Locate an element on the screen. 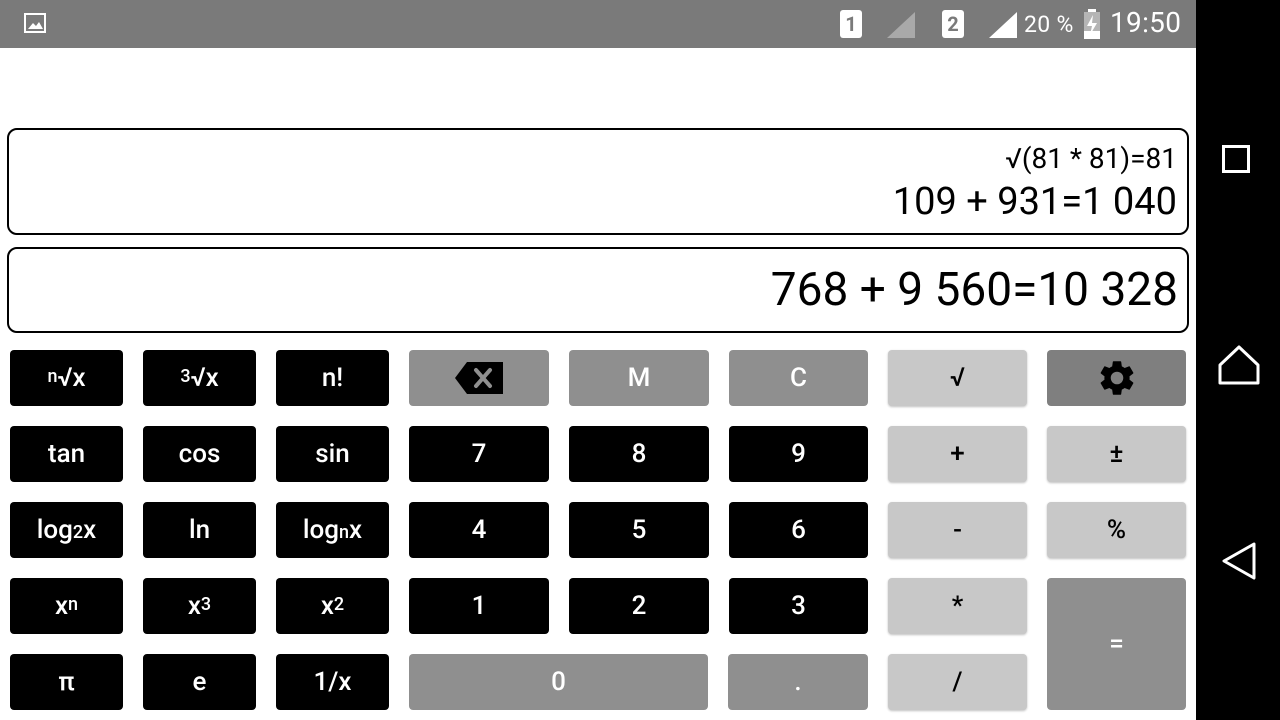 The image size is (1280, 720). minus-button: - is located at coordinates (957, 530).